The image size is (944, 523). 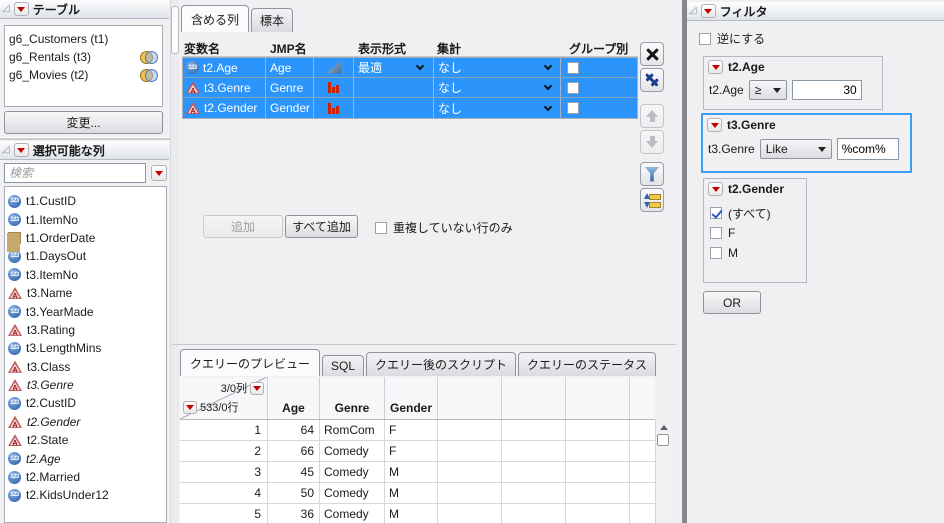 I want to click on filter-button, so click(x=652, y=174).